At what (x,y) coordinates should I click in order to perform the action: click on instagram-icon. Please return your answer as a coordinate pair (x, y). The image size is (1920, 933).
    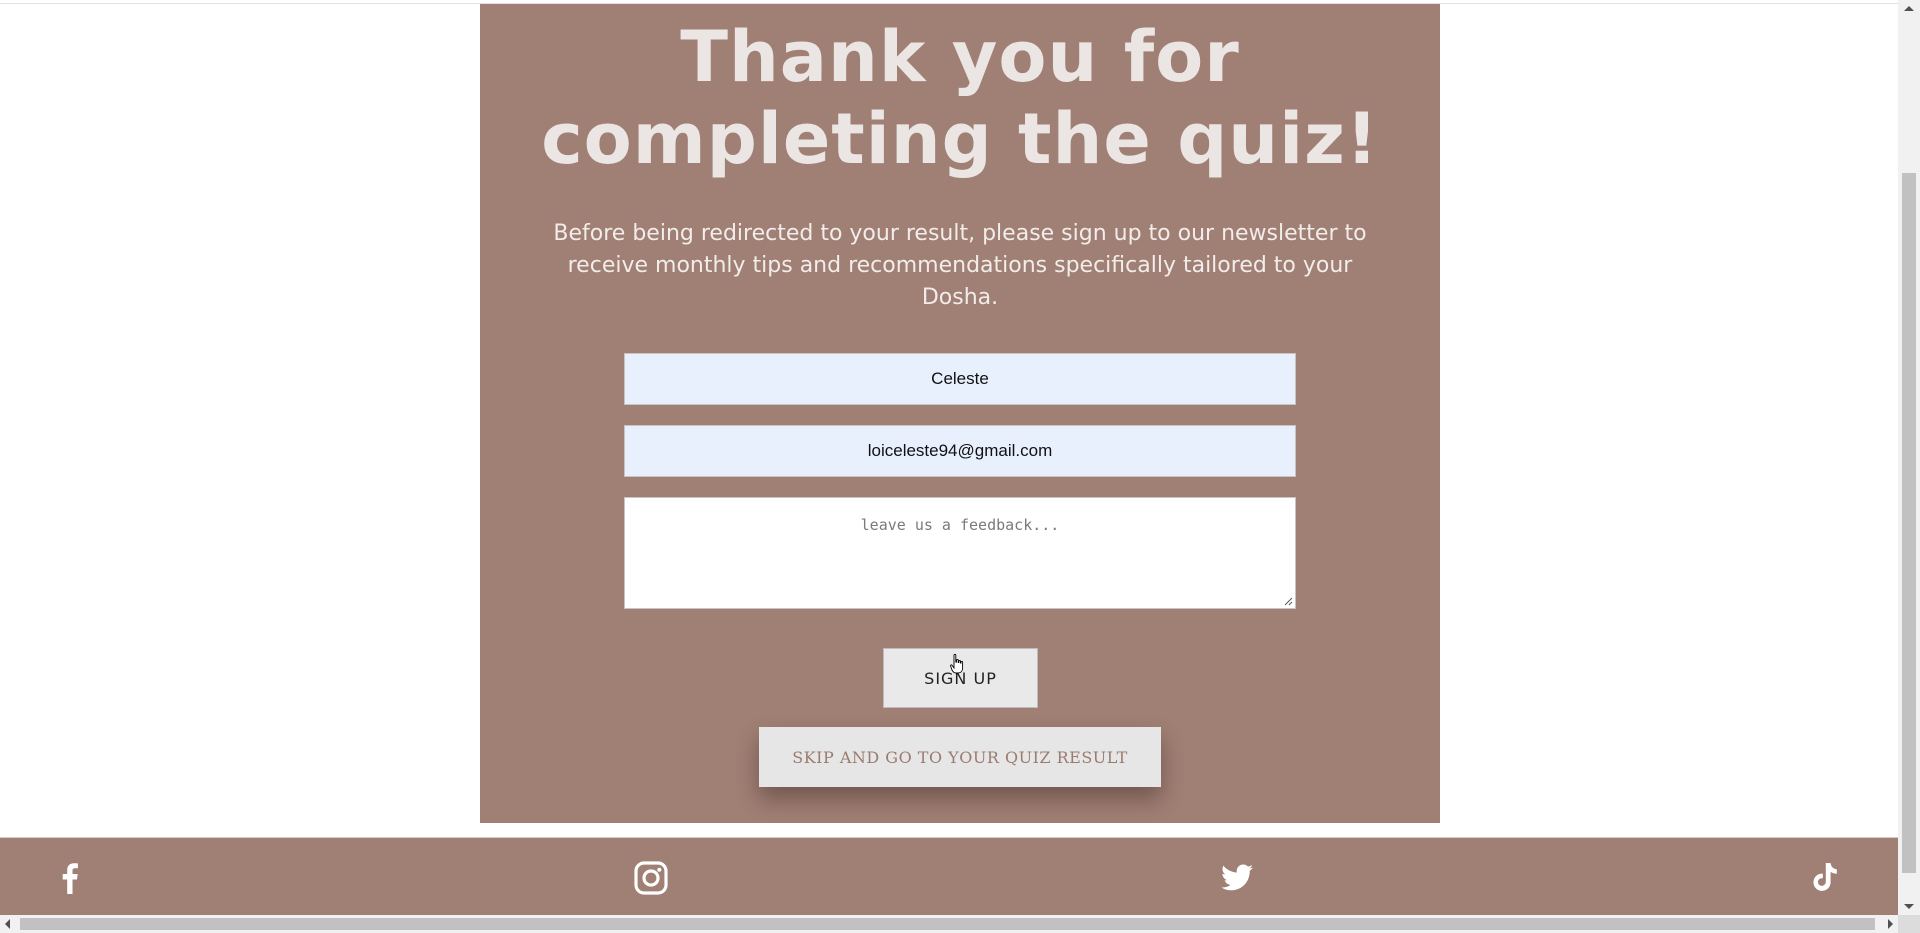
    Looking at the image, I should click on (651, 878).